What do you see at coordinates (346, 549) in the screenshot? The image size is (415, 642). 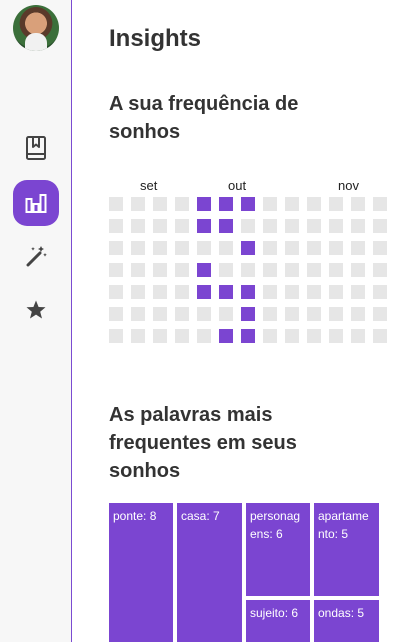 I see `treemap-tile-apartamento: apartamento: 5` at bounding box center [346, 549].